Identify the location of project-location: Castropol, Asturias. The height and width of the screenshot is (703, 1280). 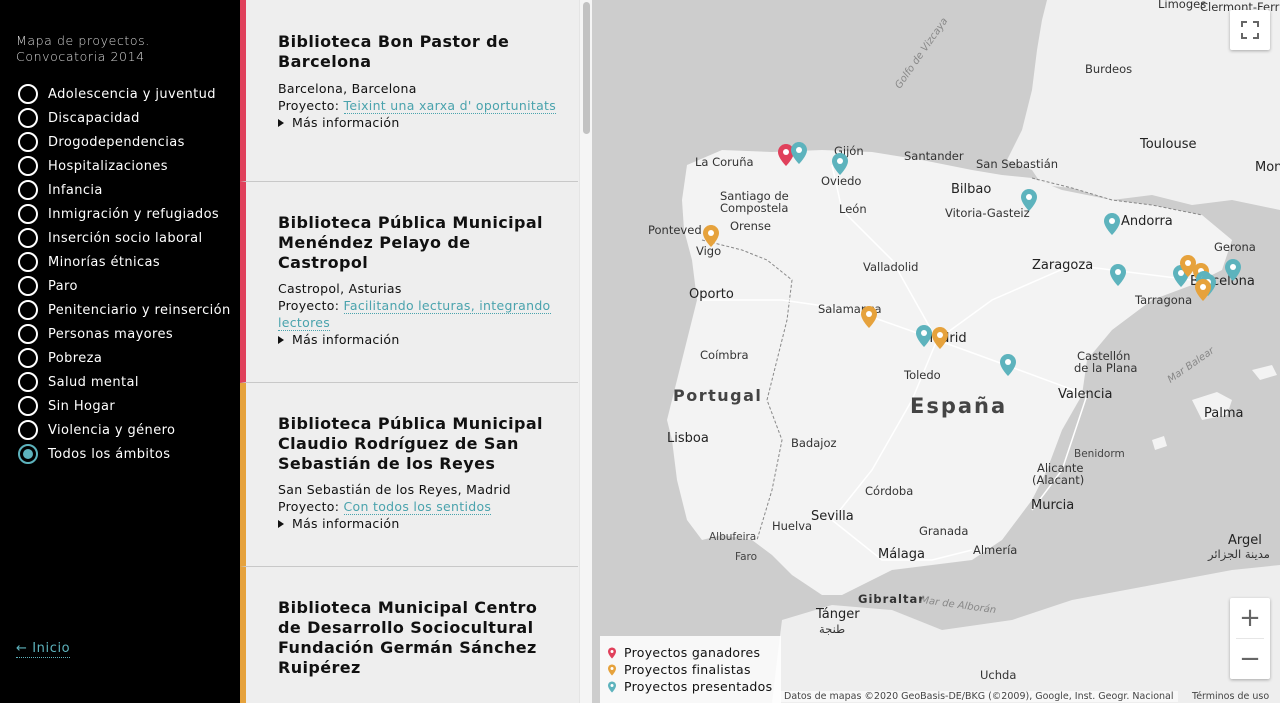
(340, 288).